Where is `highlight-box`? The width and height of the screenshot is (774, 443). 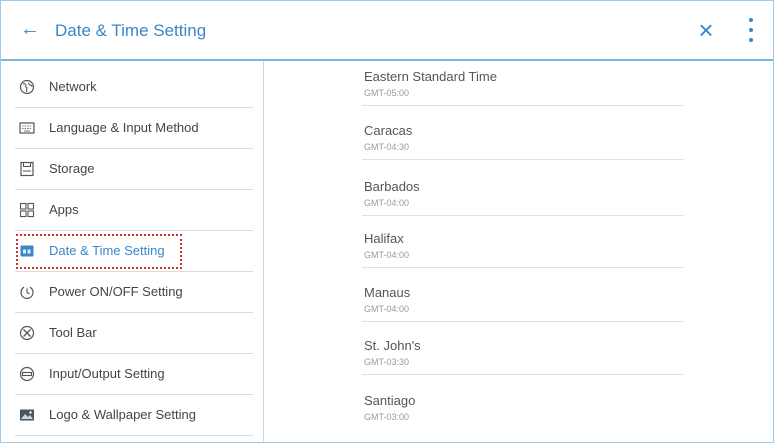
highlight-box is located at coordinates (99, 251).